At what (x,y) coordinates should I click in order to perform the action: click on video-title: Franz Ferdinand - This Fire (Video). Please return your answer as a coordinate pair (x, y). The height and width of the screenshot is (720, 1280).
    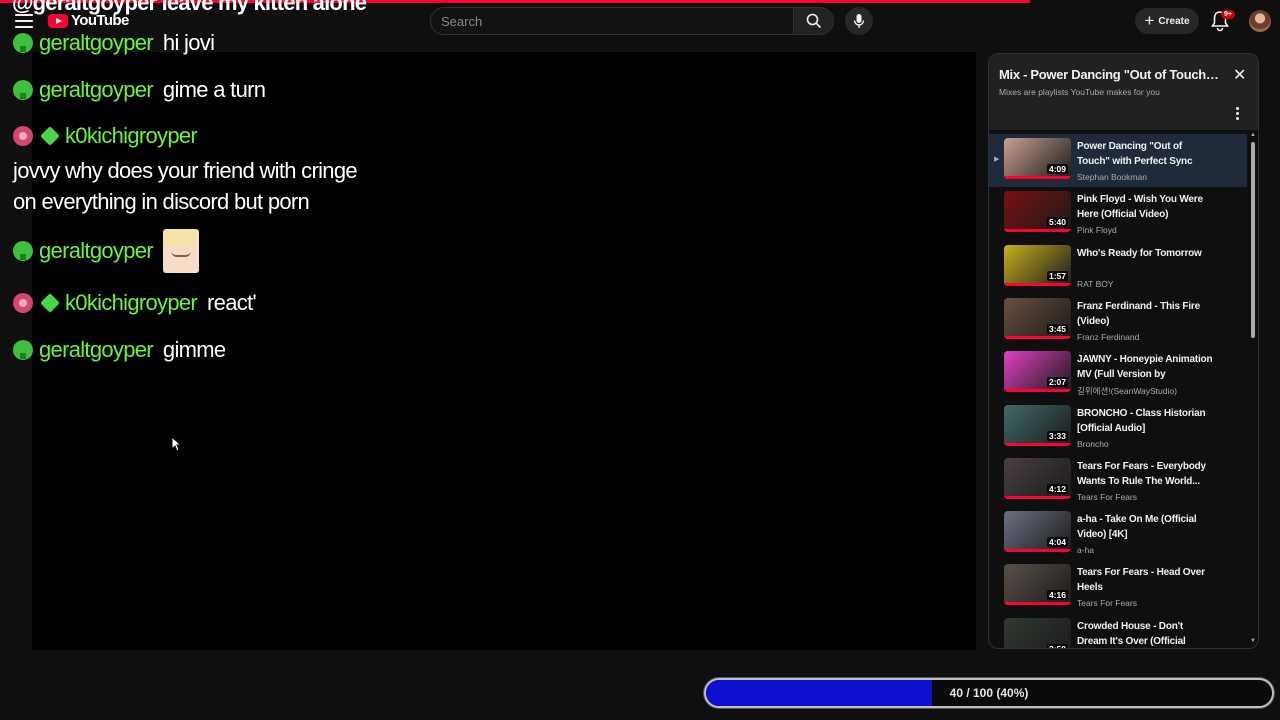
    Looking at the image, I should click on (1145, 314).